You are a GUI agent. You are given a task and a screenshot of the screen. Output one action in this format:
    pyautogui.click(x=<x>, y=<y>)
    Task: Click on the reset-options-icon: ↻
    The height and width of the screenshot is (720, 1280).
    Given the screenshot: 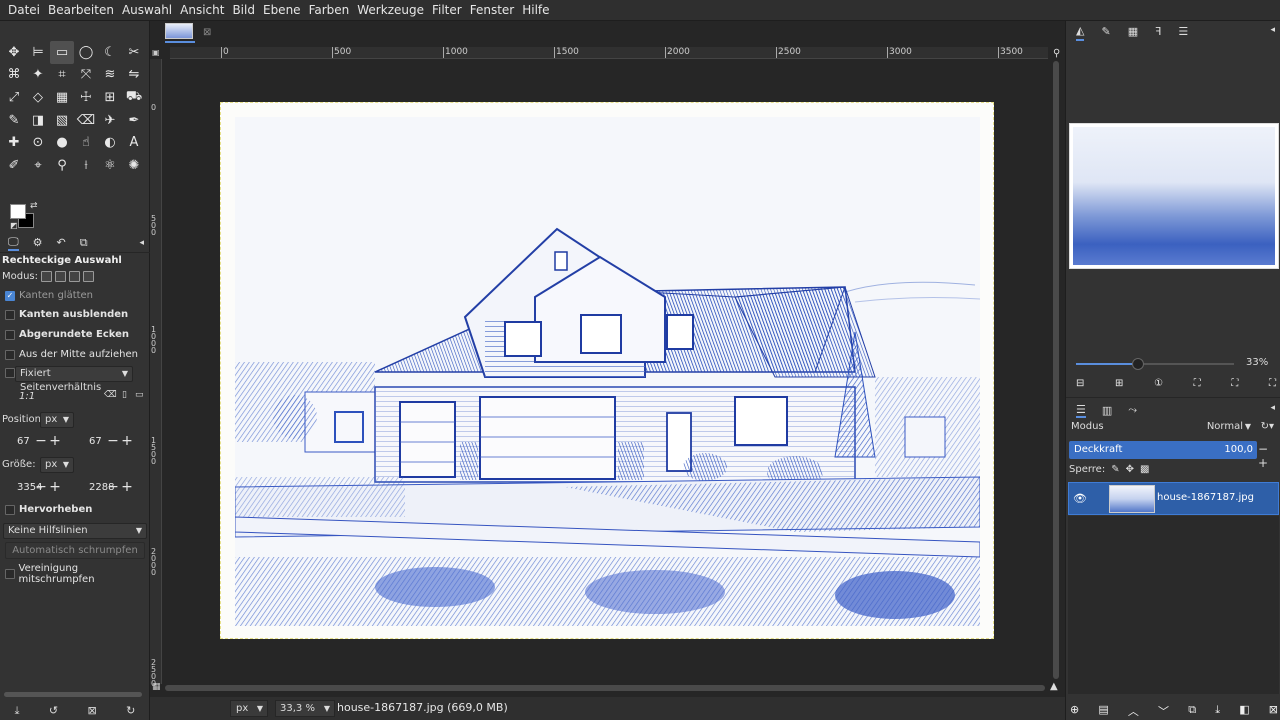 What is the action you would take?
    pyautogui.click(x=130, y=712)
    